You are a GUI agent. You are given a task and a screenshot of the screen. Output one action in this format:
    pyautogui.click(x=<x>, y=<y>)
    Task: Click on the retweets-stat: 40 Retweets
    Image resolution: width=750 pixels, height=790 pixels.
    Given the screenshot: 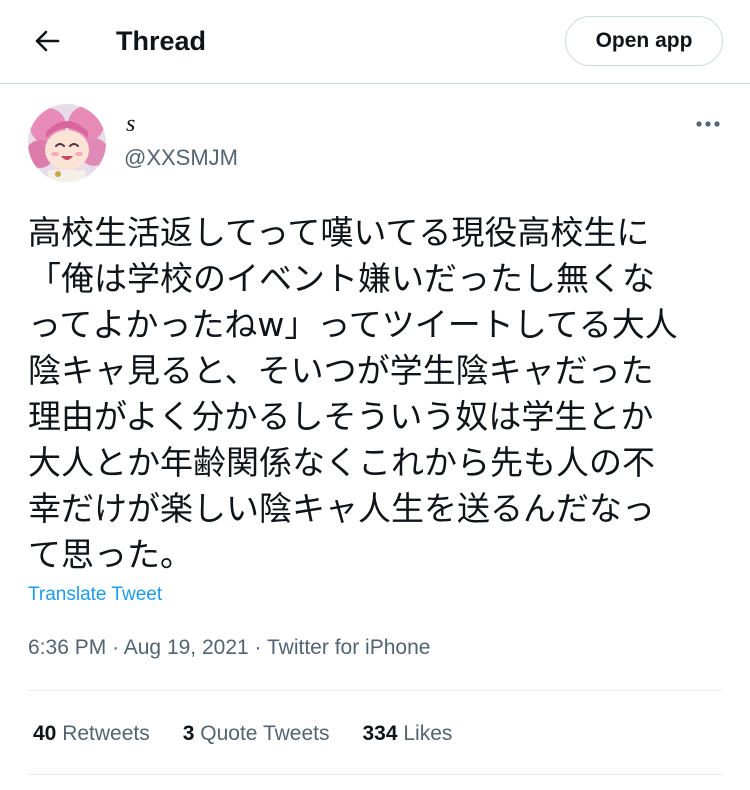 What is the action you would take?
    pyautogui.click(x=91, y=734)
    